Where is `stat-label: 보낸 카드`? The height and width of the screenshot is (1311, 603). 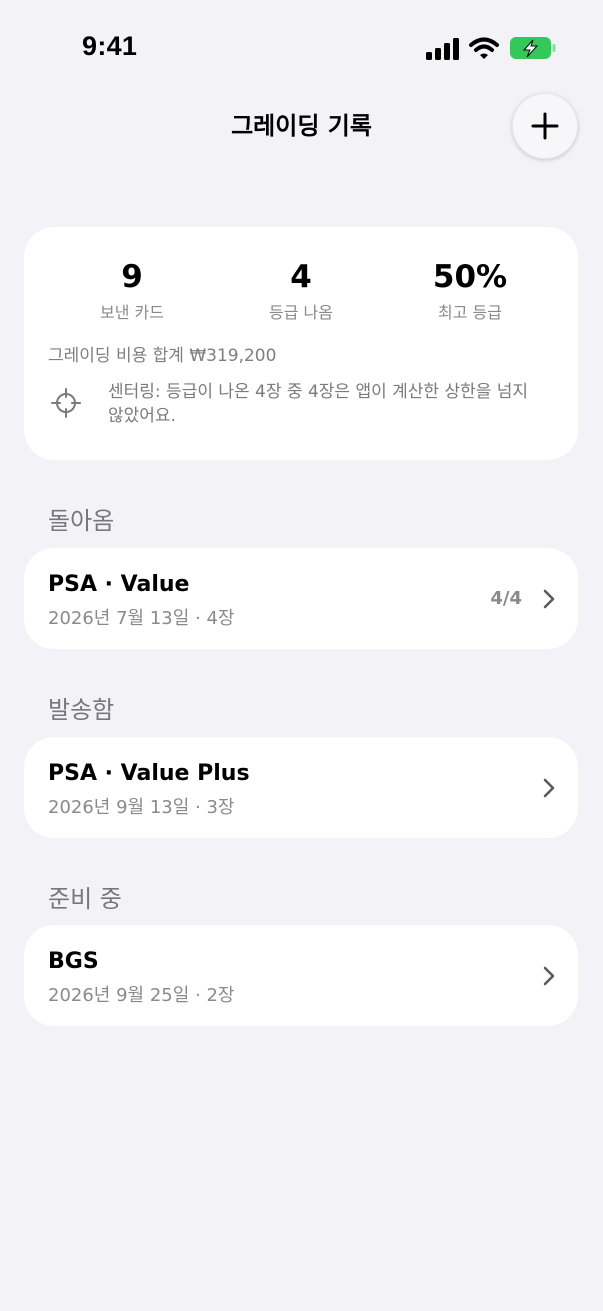
stat-label: 보낸 카드 is located at coordinates (132, 312).